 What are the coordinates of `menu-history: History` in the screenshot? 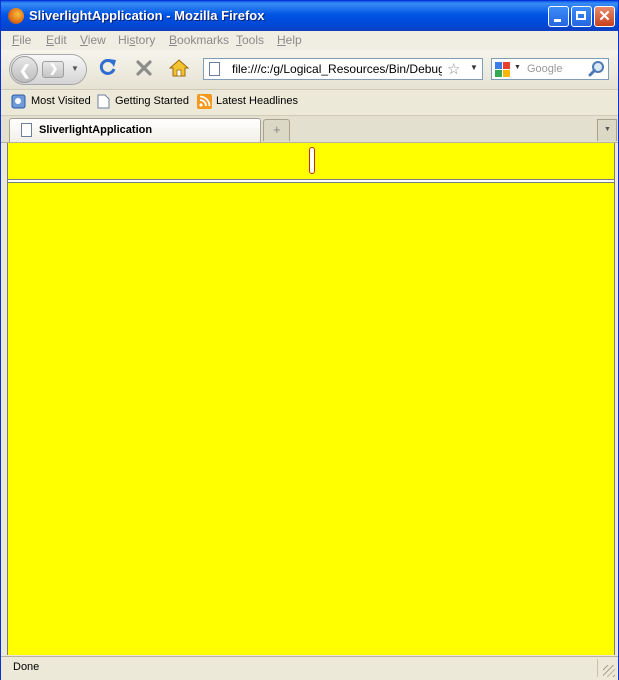 It's located at (136, 40).